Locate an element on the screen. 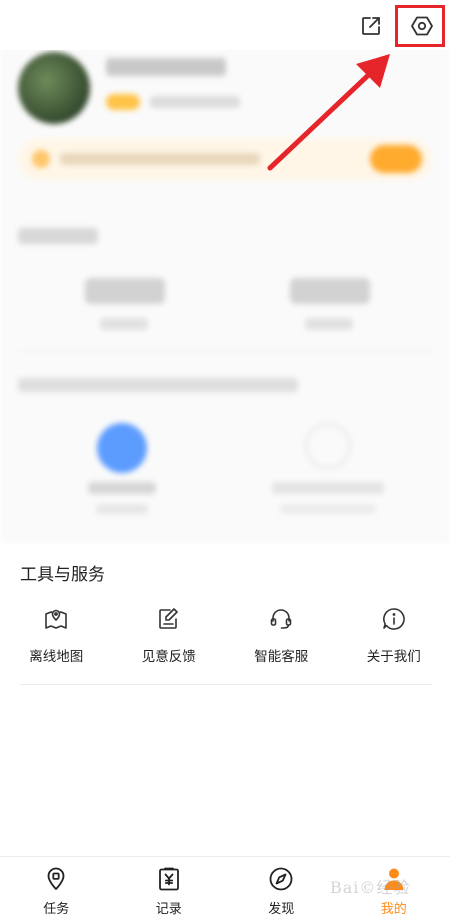 This screenshot has width=450, height=920. tool-label: 智能客服 is located at coordinates (281, 657).